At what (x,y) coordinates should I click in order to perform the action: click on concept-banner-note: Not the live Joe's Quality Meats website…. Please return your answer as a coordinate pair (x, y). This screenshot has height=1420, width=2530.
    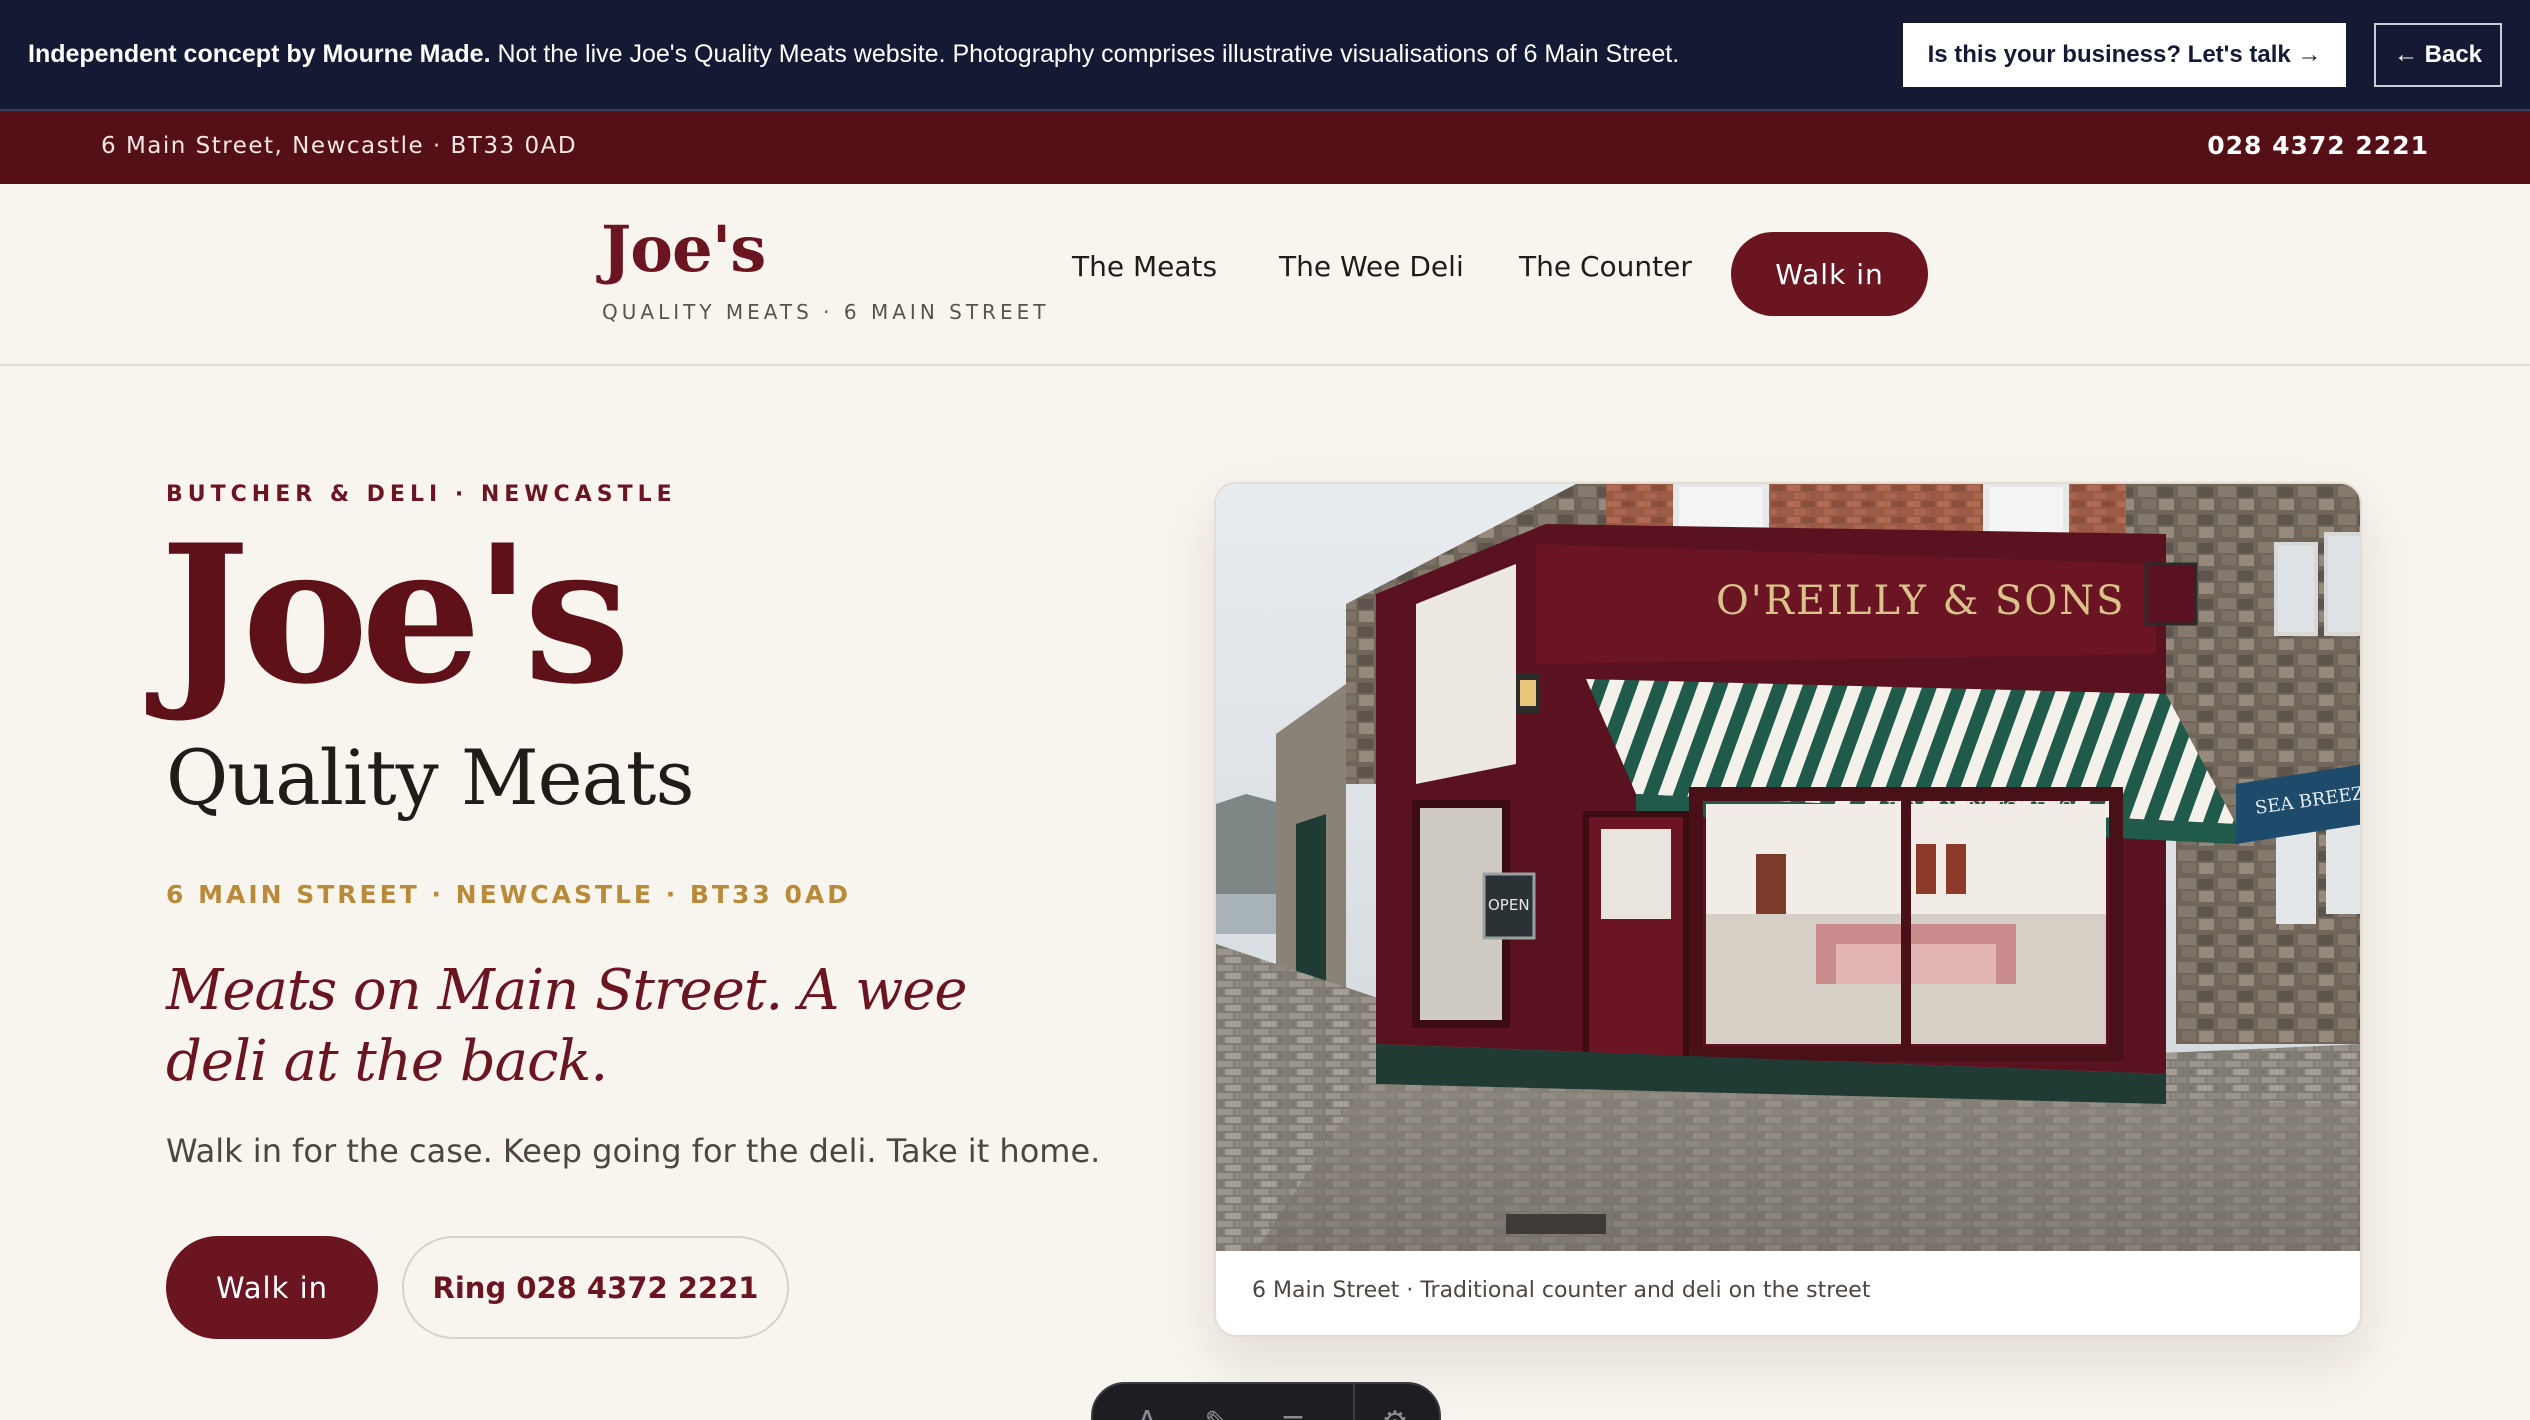
    Looking at the image, I should click on (1085, 54).